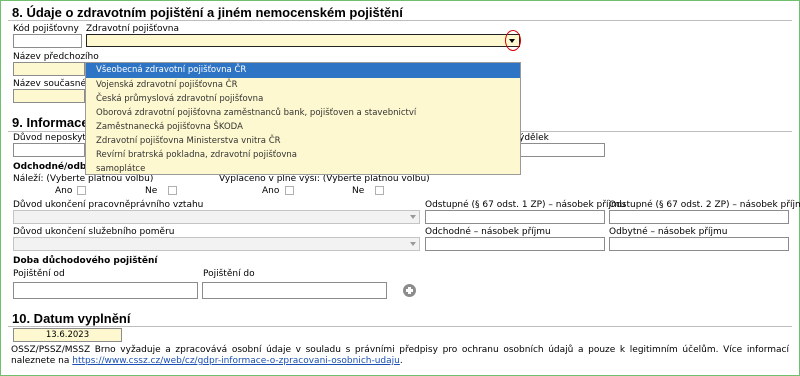 This screenshot has width=800, height=376. What do you see at coordinates (39, 274) in the screenshot?
I see `insurance-from-label: Pojištění od` at bounding box center [39, 274].